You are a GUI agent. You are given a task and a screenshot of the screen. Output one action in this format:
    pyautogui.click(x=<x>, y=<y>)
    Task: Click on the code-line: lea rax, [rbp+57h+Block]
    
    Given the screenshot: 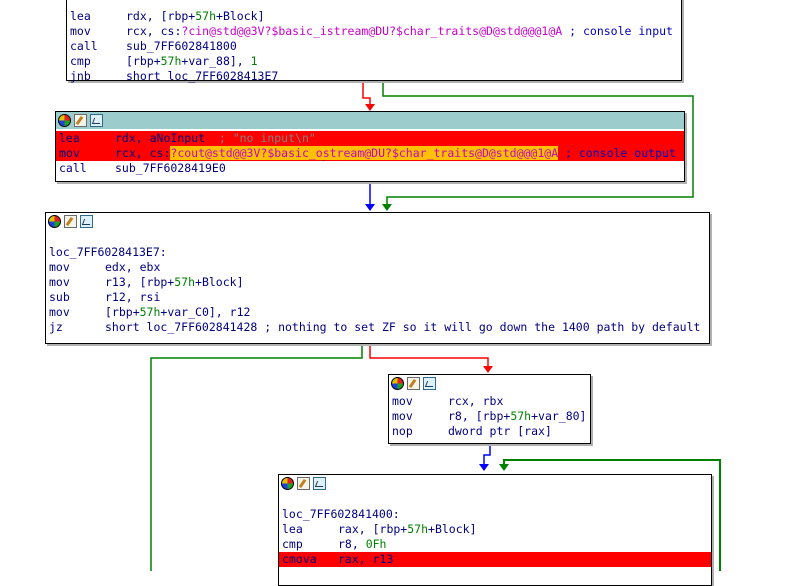 What is the action you would take?
    pyautogui.click(x=495, y=529)
    